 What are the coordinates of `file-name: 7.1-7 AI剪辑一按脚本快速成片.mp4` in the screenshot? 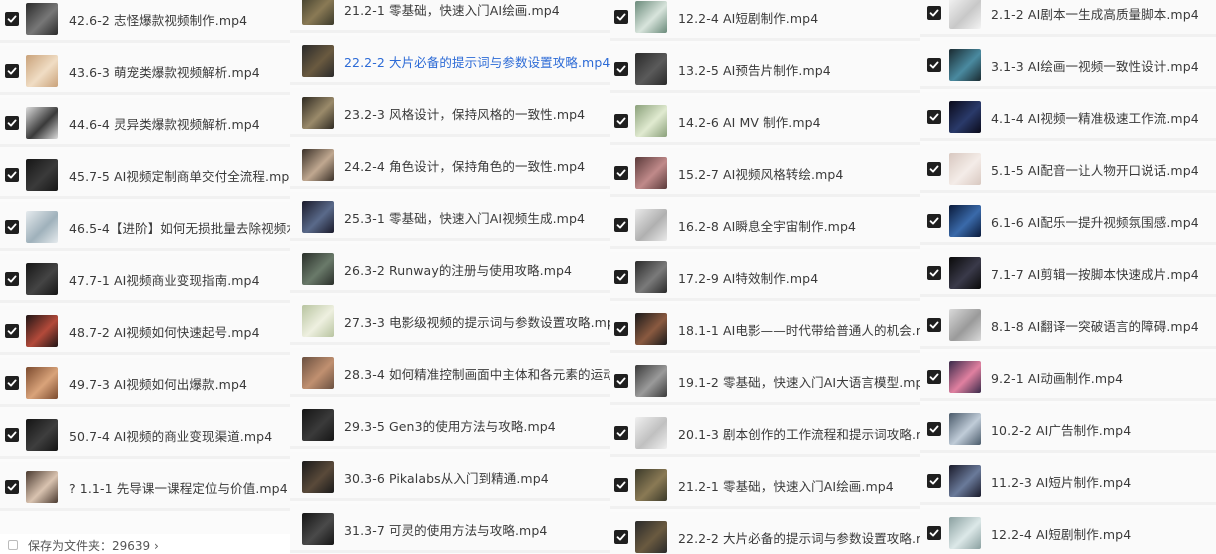 It's located at (1095, 273).